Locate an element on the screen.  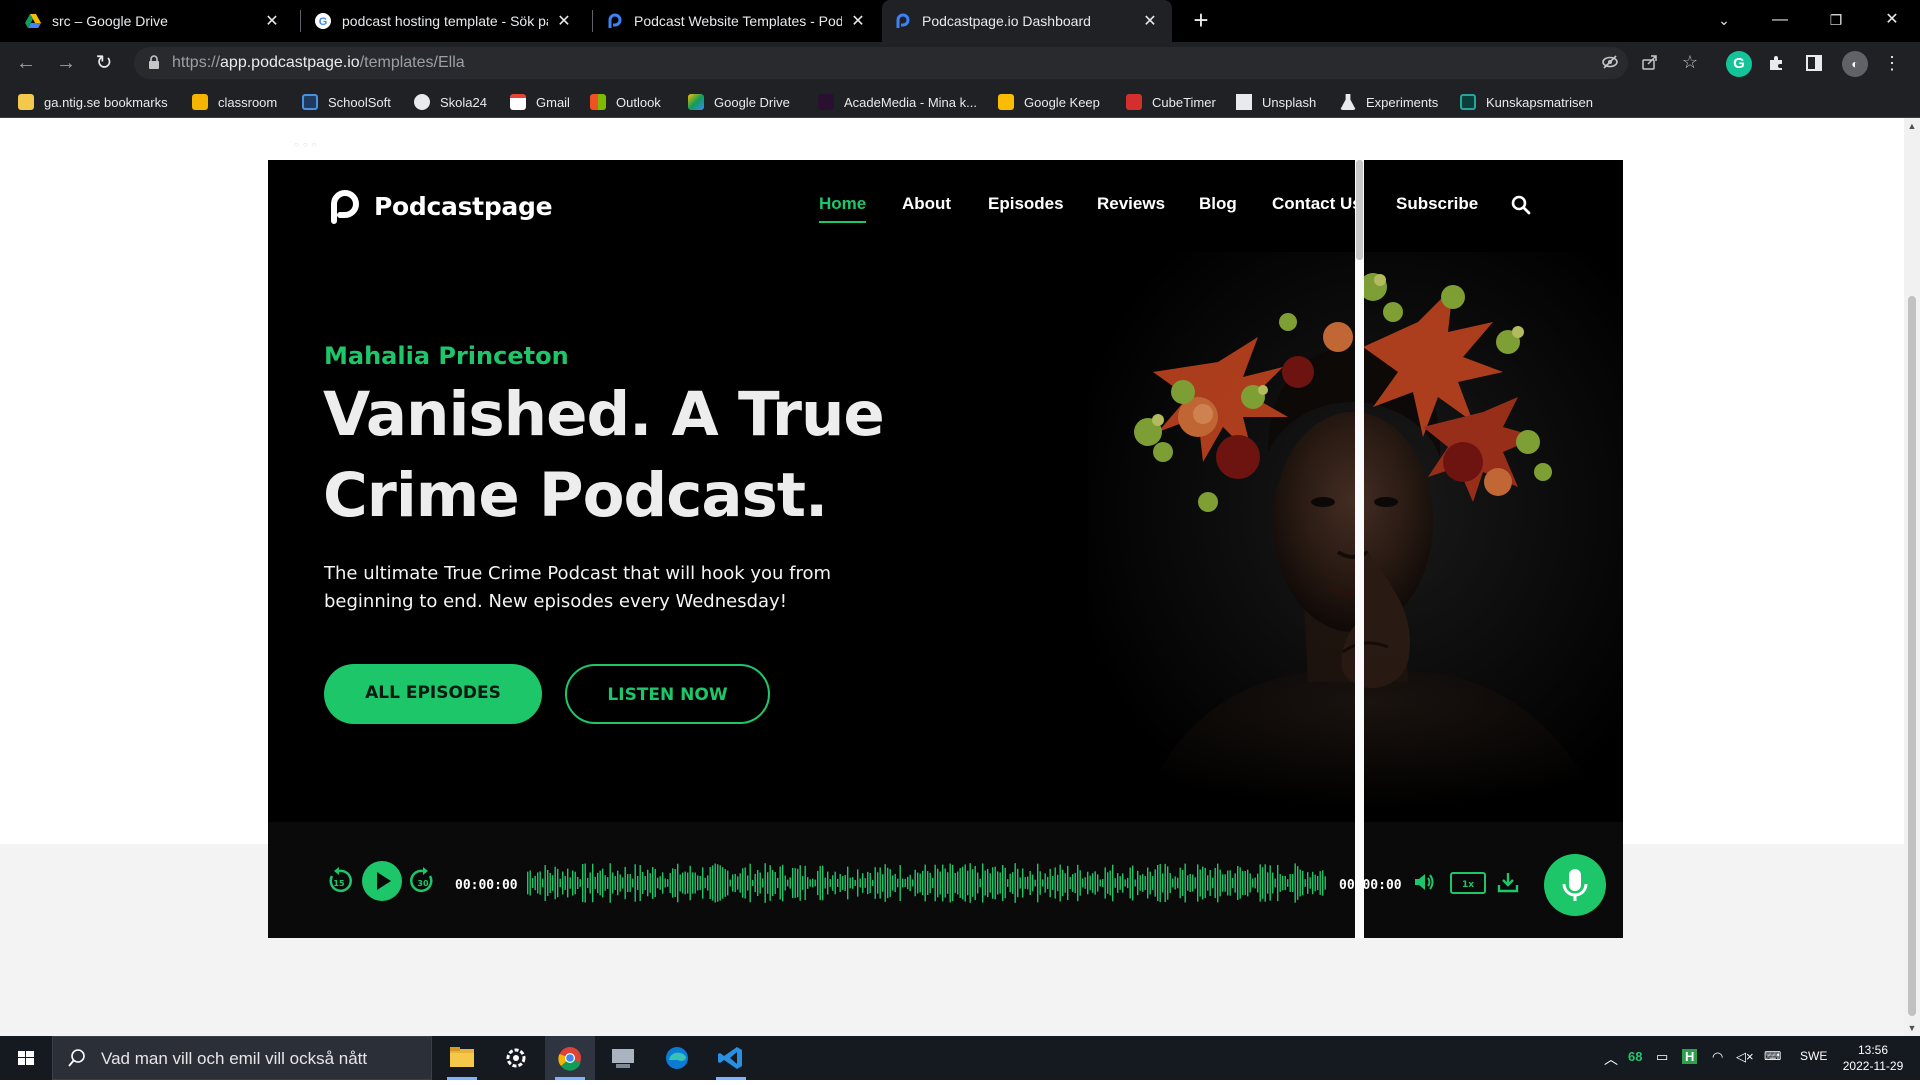
bookmark-cubetimer: CubeTimer is located at coordinates (1171, 102).